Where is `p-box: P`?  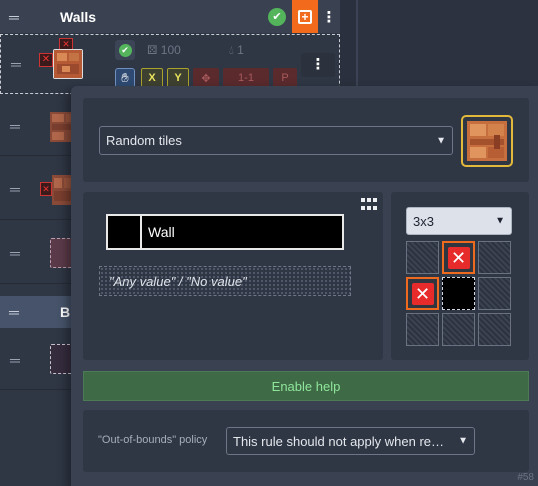
p-box: P is located at coordinates (285, 78).